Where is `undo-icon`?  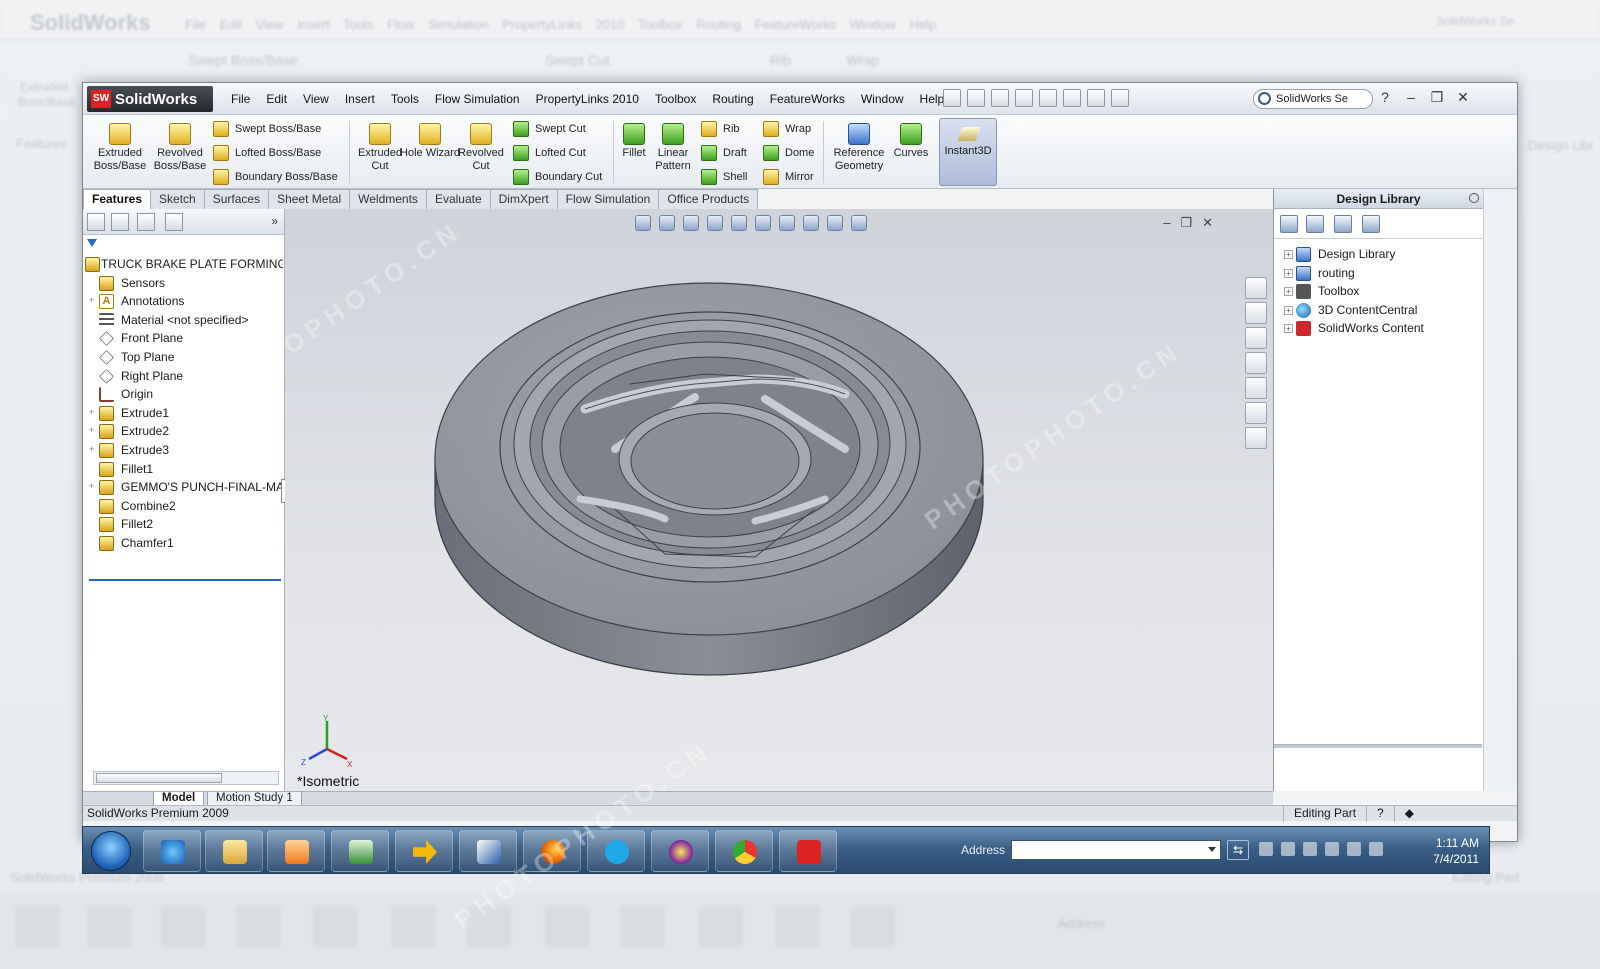 undo-icon is located at coordinates (1048, 98).